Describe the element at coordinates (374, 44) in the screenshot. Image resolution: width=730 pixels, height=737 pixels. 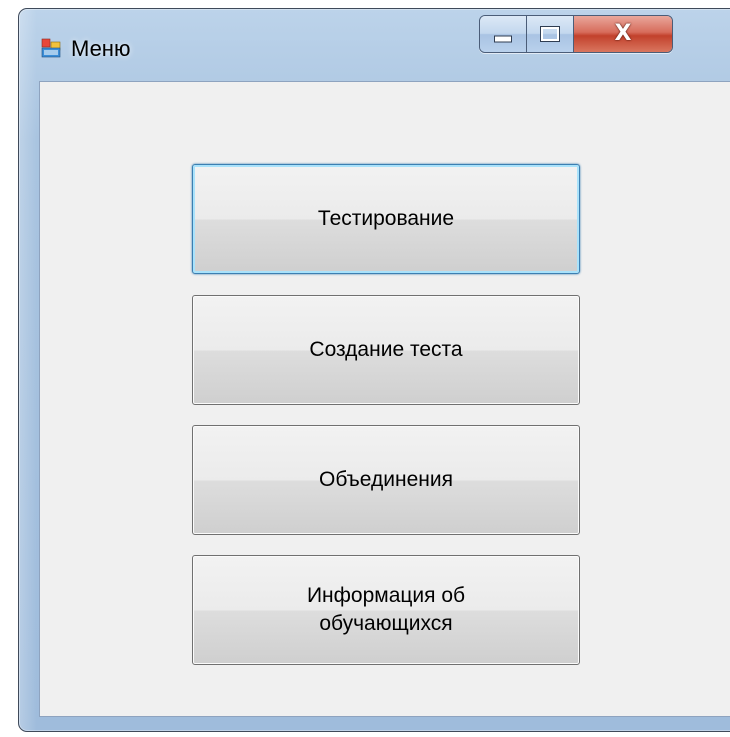
I see `title-bar: Меню X` at that location.